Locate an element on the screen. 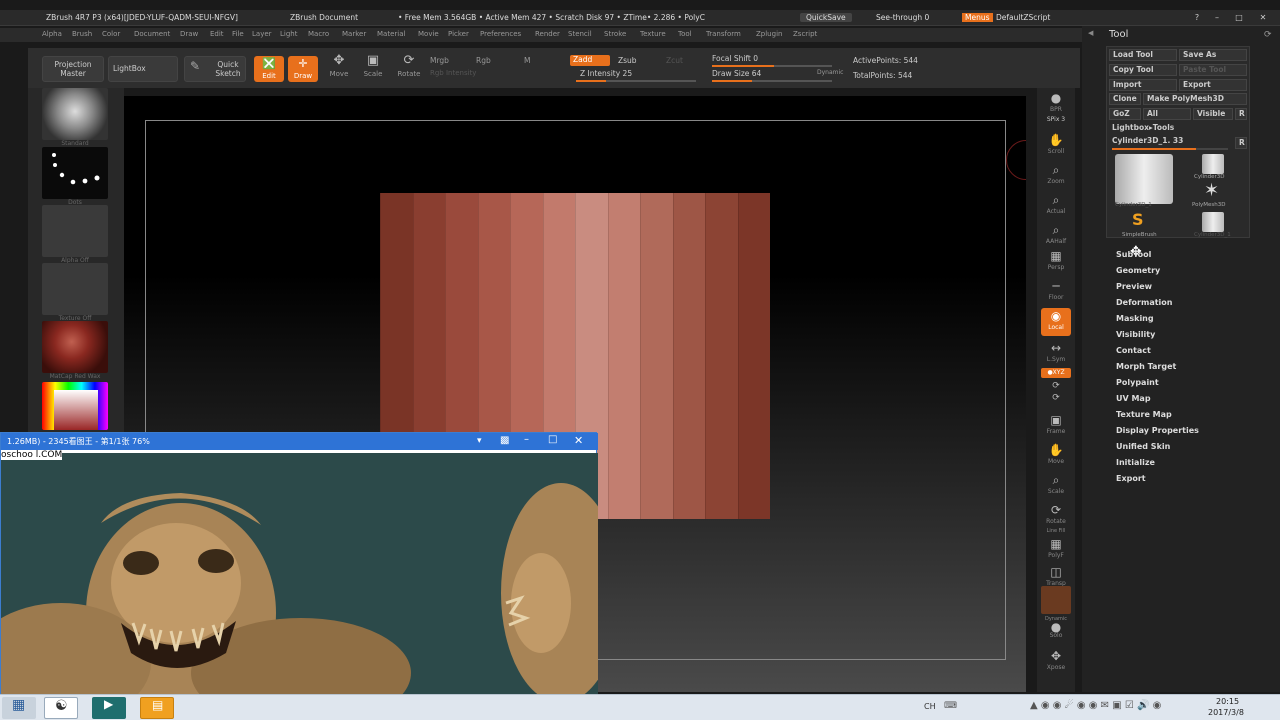 The height and width of the screenshot is (720, 1280). menu-marker: Marker is located at coordinates (354, 34).